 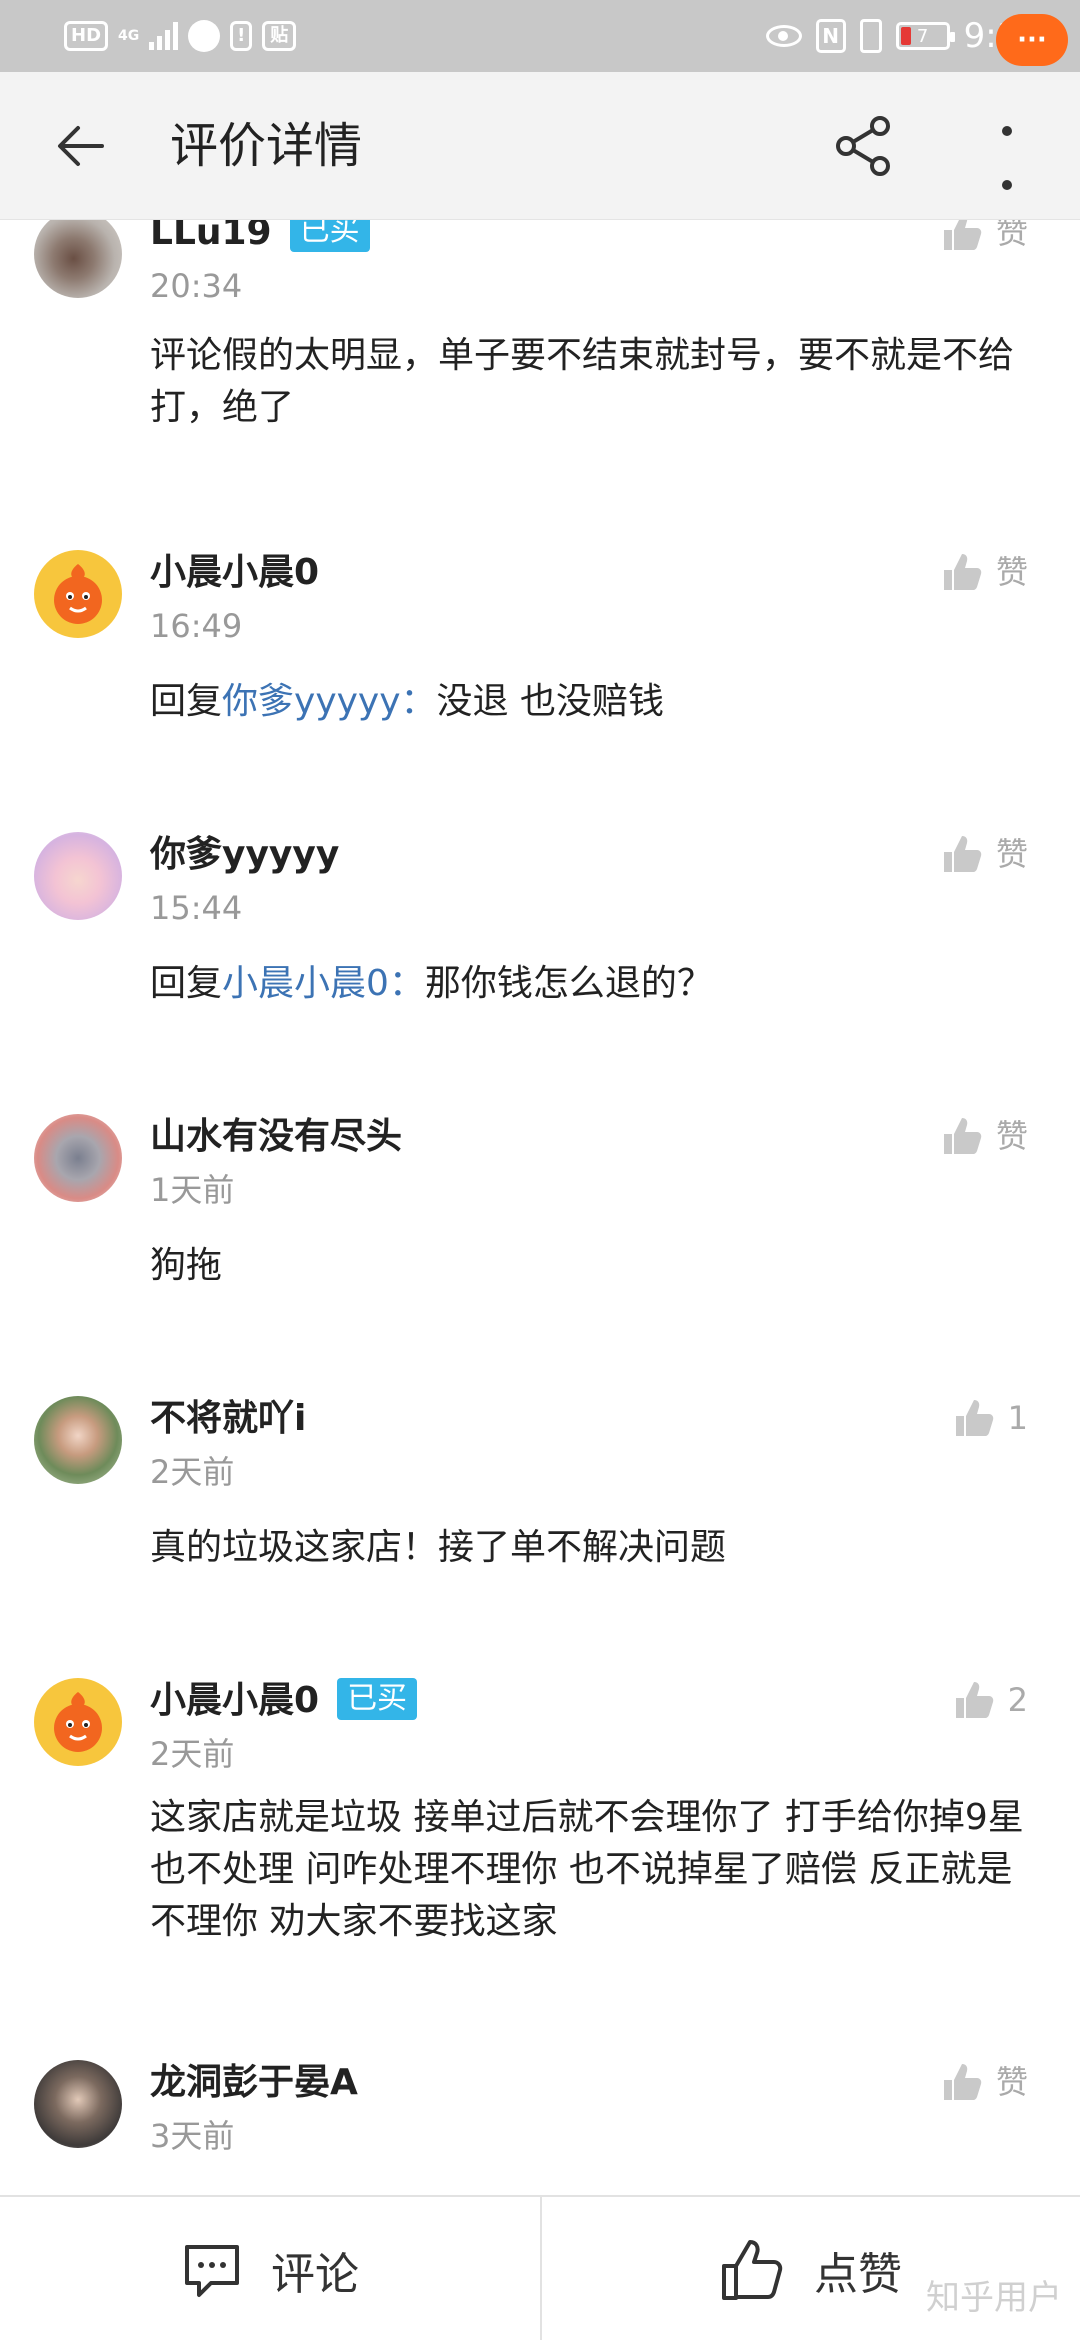 What do you see at coordinates (180, 36) in the screenshot?
I see `status-bar-left: HD 4G ! 贴` at bounding box center [180, 36].